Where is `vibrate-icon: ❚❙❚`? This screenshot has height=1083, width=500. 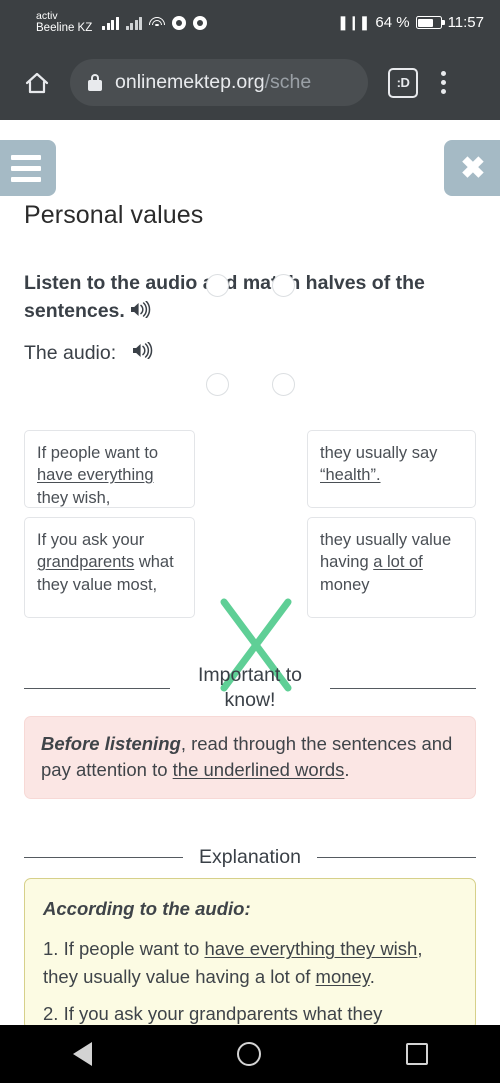
vibrate-icon: ❚❙❚ is located at coordinates (353, 22).